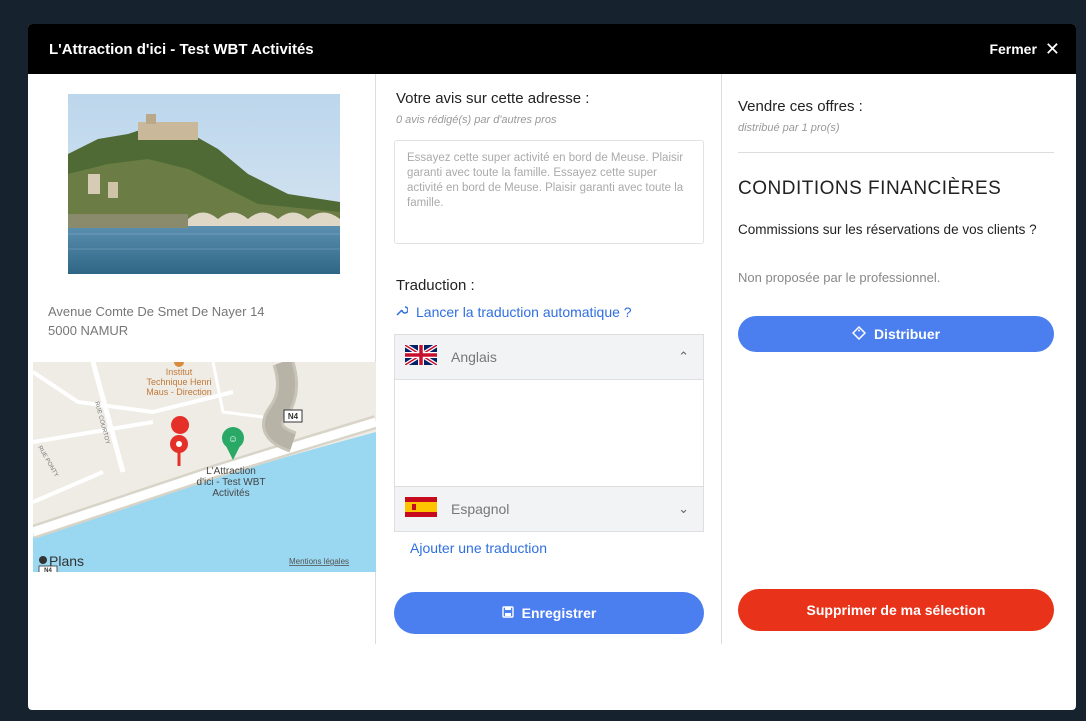 Image resolution: width=1086 pixels, height=721 pixels. What do you see at coordinates (907, 334) in the screenshot?
I see `distribute-label: Distribuer` at bounding box center [907, 334].